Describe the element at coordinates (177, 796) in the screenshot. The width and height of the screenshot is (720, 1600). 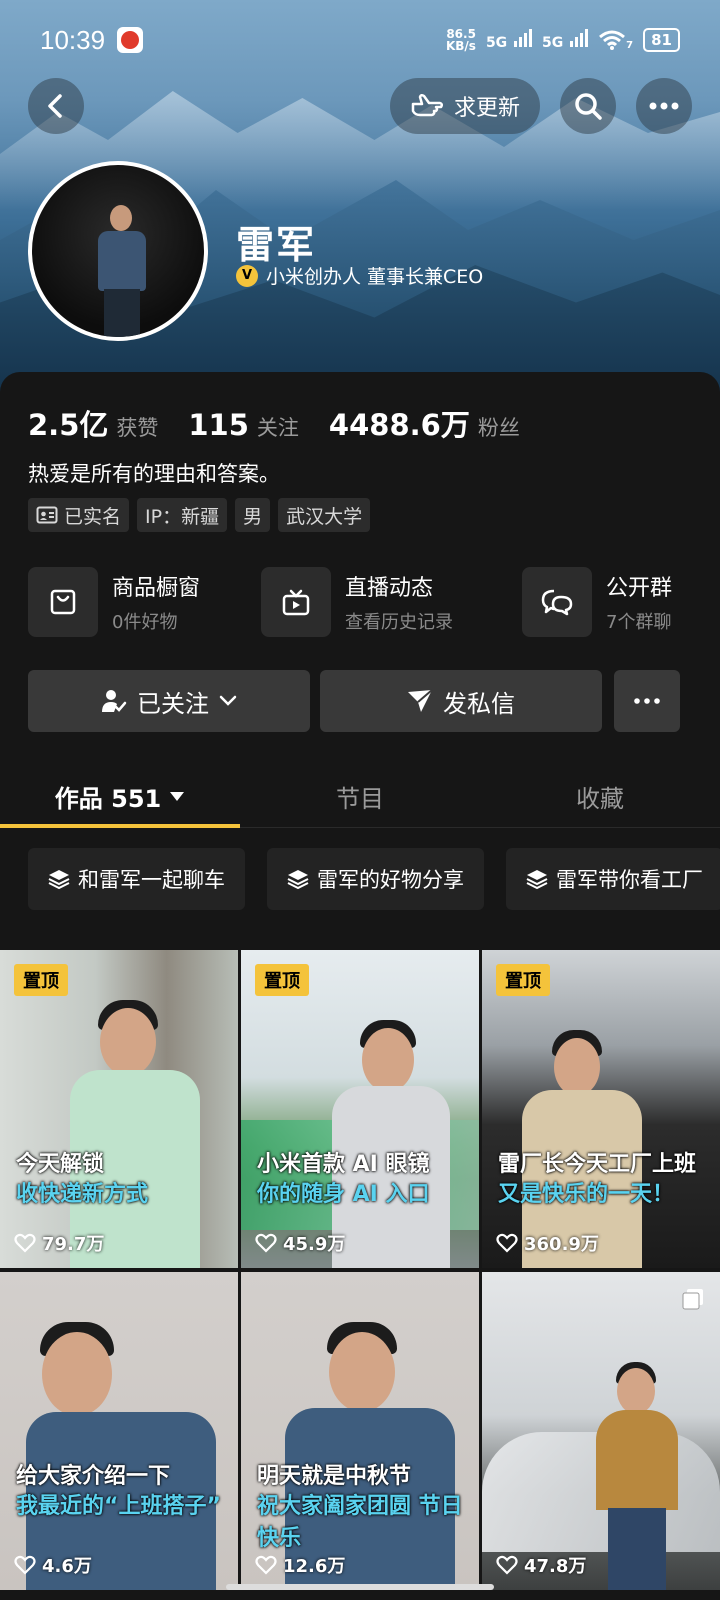
I see `caret-down-icon` at that location.